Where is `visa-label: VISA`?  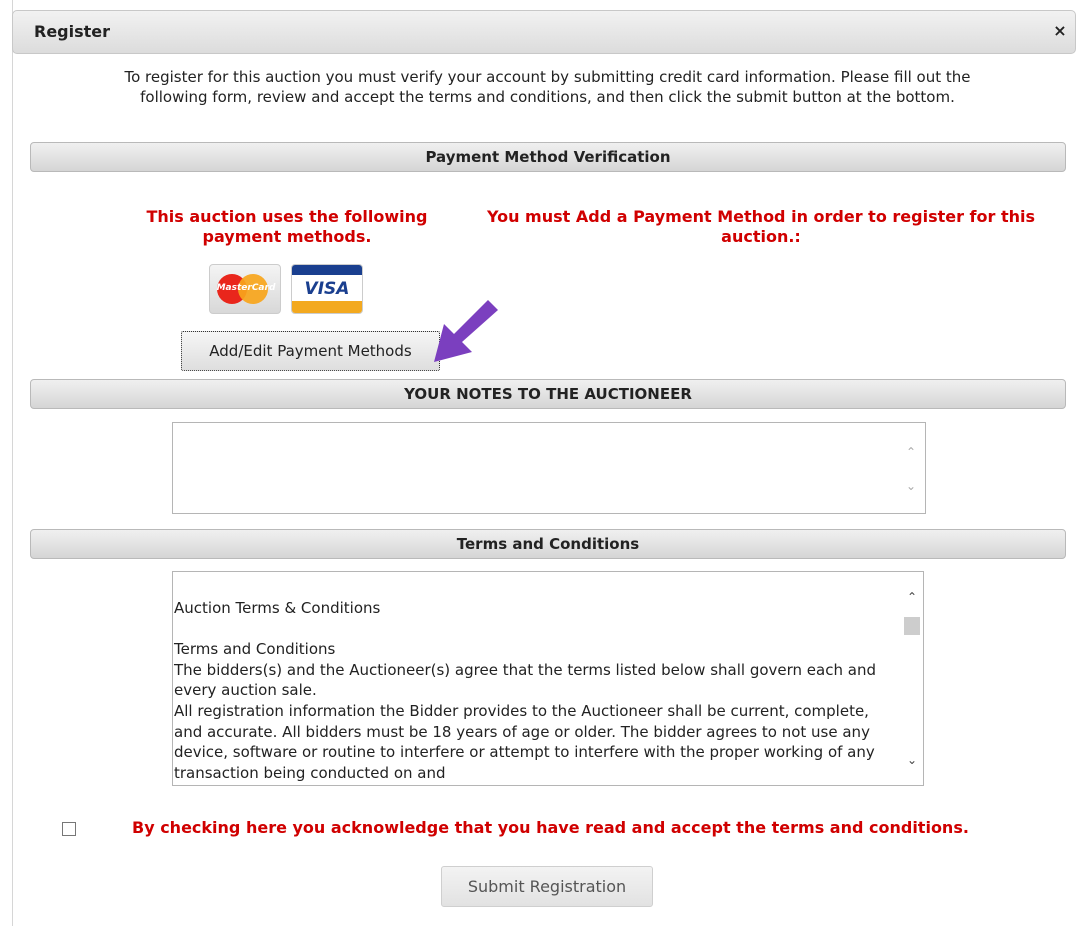 visa-label: VISA is located at coordinates (327, 289).